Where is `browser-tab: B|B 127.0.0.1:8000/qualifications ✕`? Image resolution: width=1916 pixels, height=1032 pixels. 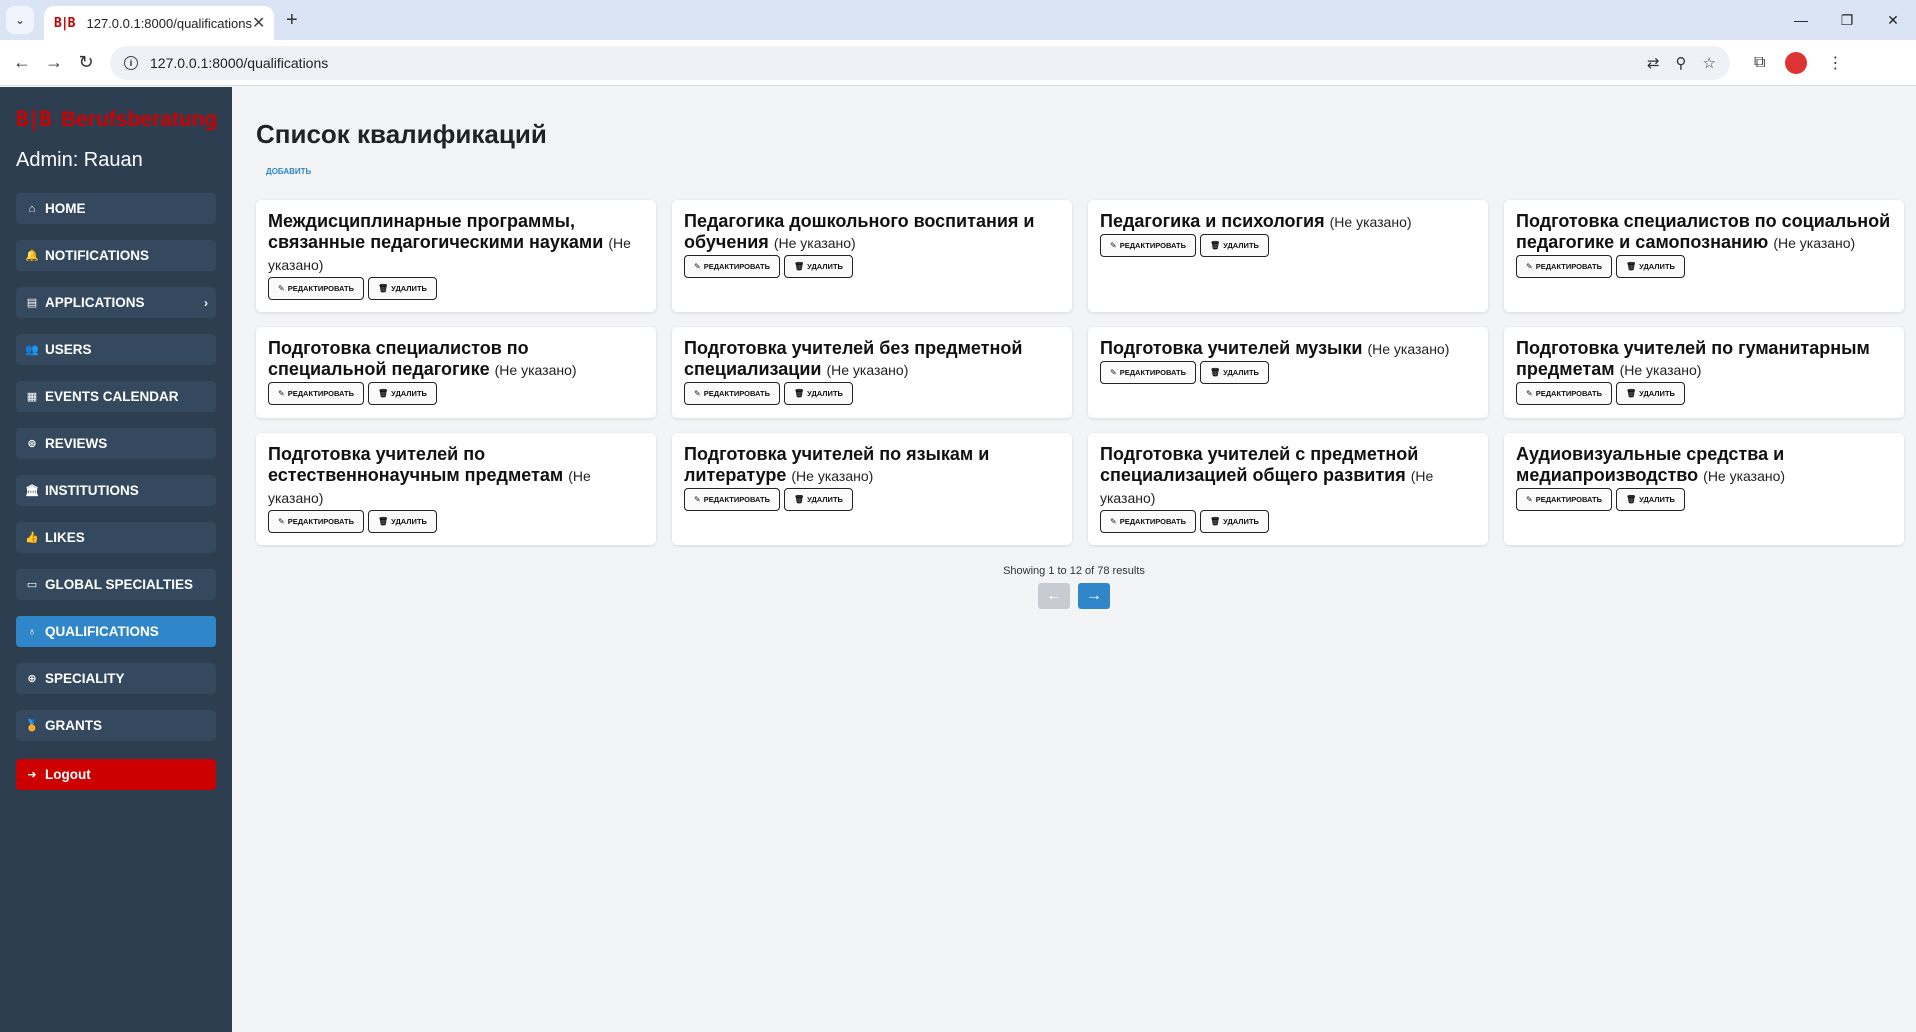
browser-tab: B|B 127.0.0.1:8000/qualifications ✕ is located at coordinates (159, 23).